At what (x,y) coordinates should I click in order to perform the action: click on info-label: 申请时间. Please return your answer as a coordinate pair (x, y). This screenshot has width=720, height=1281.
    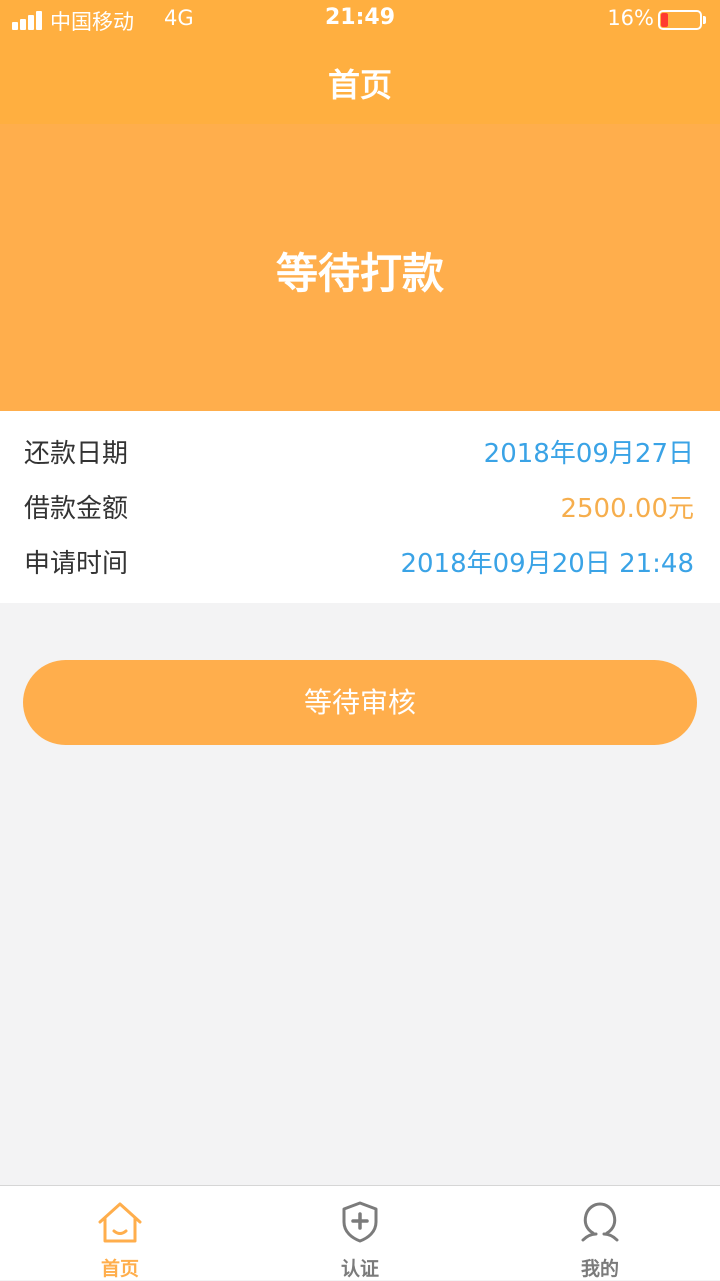
    Looking at the image, I should click on (76, 564).